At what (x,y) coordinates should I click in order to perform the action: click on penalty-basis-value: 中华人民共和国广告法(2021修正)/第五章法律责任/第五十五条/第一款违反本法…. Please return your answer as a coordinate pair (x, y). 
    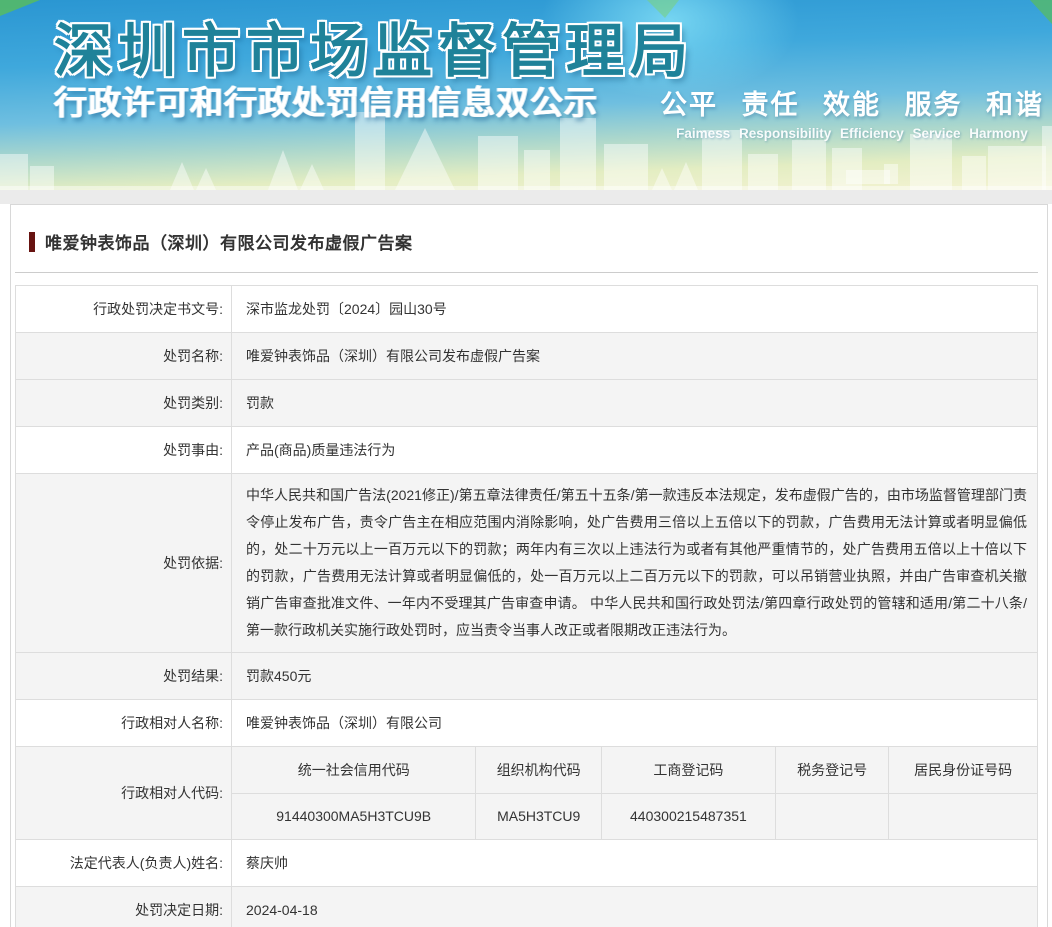
    Looking at the image, I should click on (634, 563).